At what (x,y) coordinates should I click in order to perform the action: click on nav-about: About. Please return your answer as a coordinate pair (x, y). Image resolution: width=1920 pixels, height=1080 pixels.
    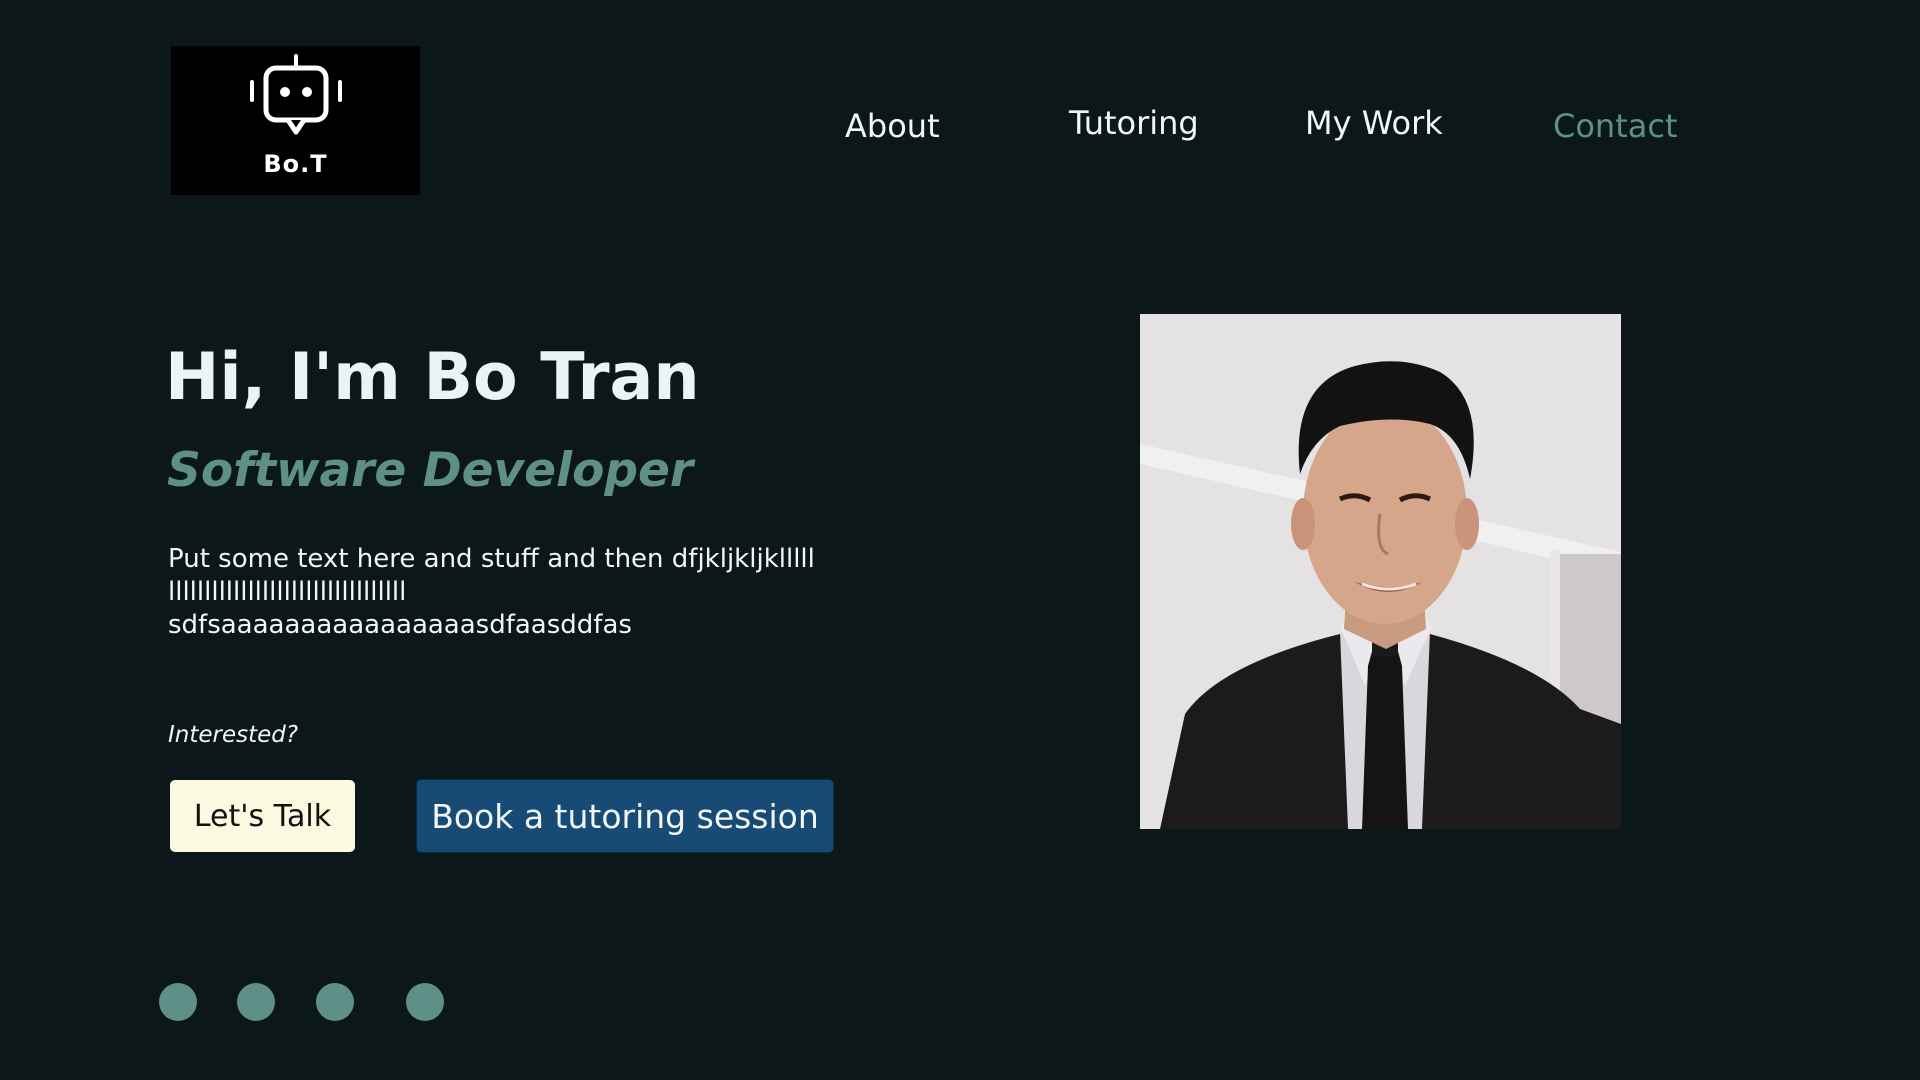
    Looking at the image, I should click on (892, 126).